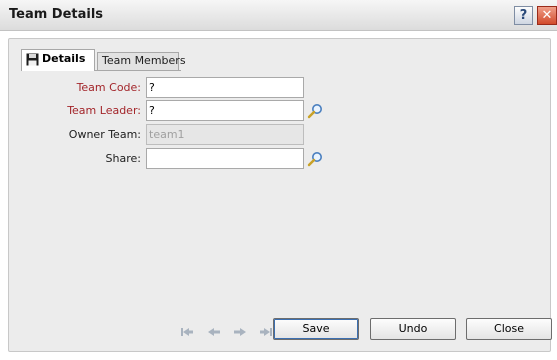  What do you see at coordinates (104, 134) in the screenshot?
I see `owner-team-label: Owner Team:` at bounding box center [104, 134].